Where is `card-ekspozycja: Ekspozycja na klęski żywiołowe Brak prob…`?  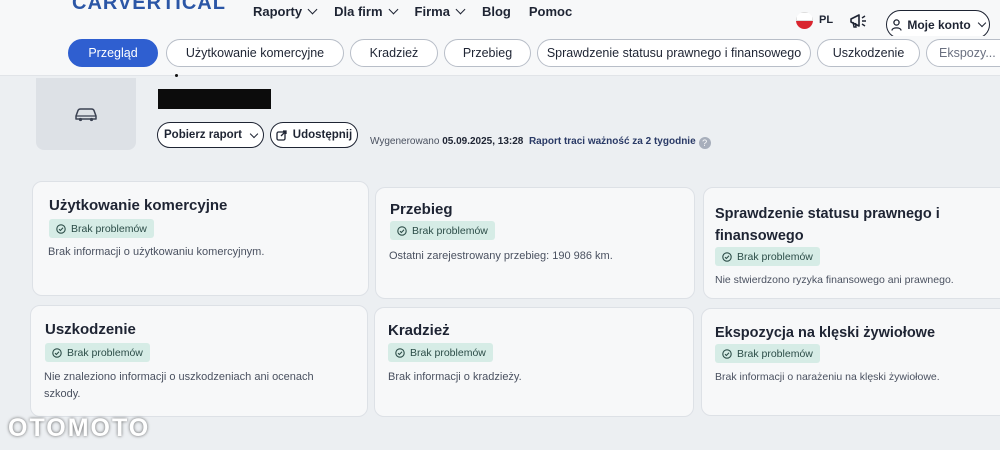 card-ekspozycja: Ekspozycja na klęski żywiołowe Brak prob… is located at coordinates (850, 362).